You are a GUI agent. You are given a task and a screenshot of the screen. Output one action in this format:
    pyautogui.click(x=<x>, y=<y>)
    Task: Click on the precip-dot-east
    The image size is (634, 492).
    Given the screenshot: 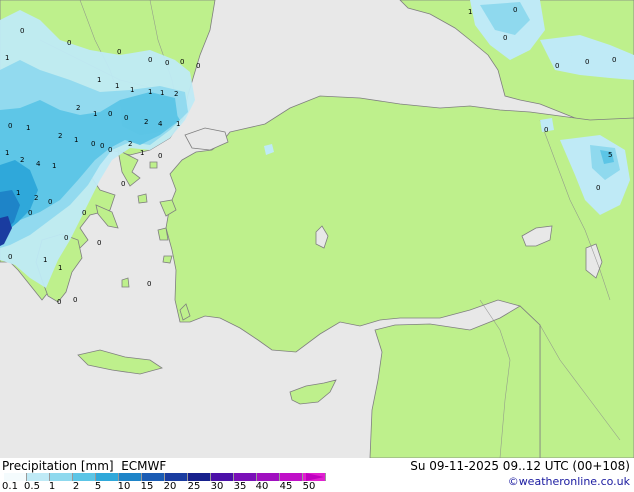 What is the action you would take?
    pyautogui.click(x=563, y=51)
    